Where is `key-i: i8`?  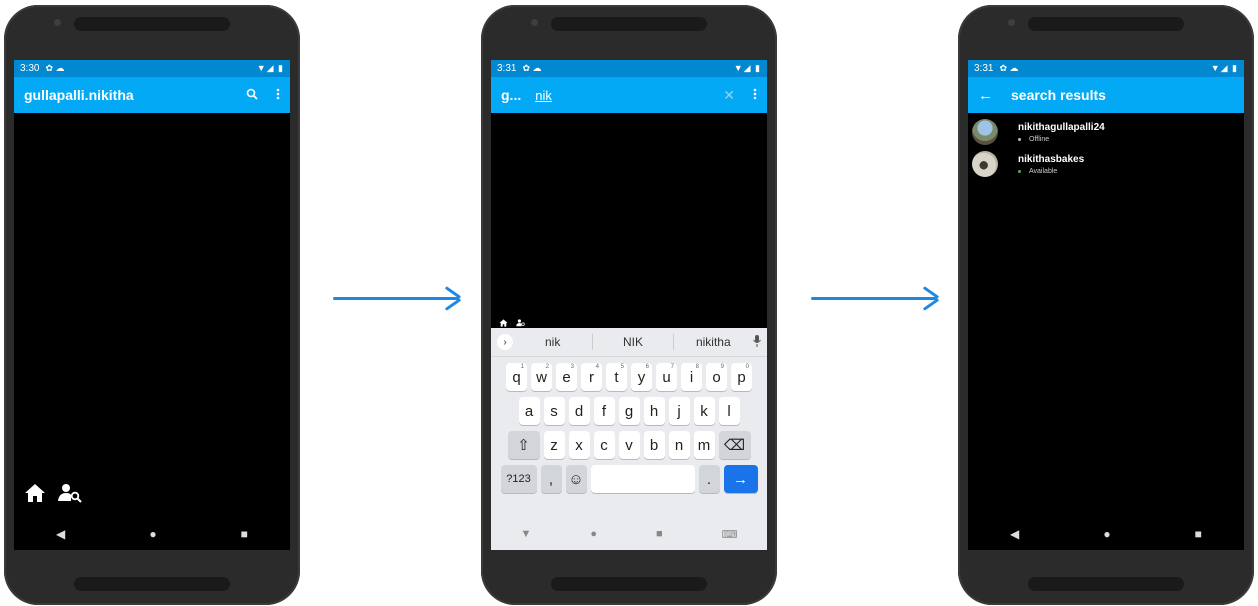
key-i: i8 is located at coordinates (691, 377).